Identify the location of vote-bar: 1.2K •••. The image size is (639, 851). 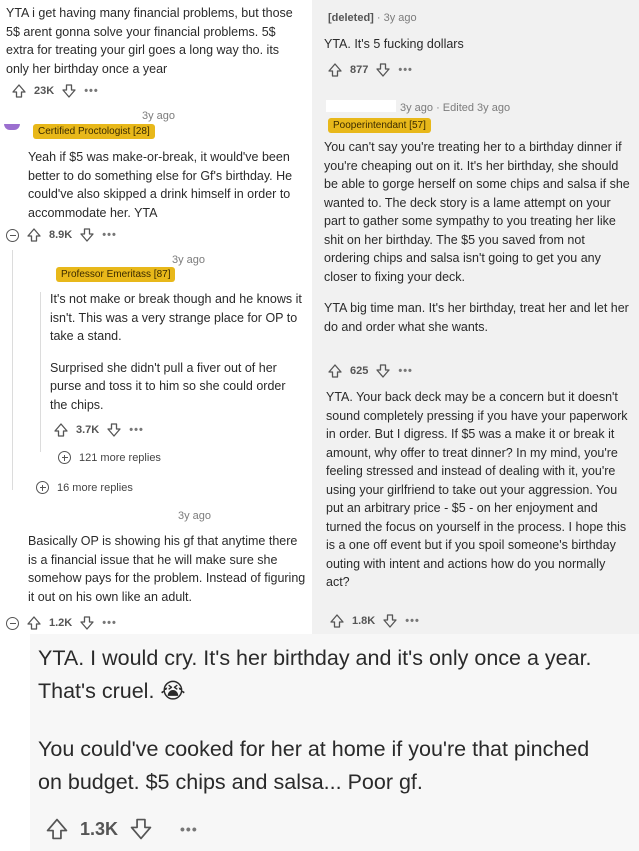
(61, 623).